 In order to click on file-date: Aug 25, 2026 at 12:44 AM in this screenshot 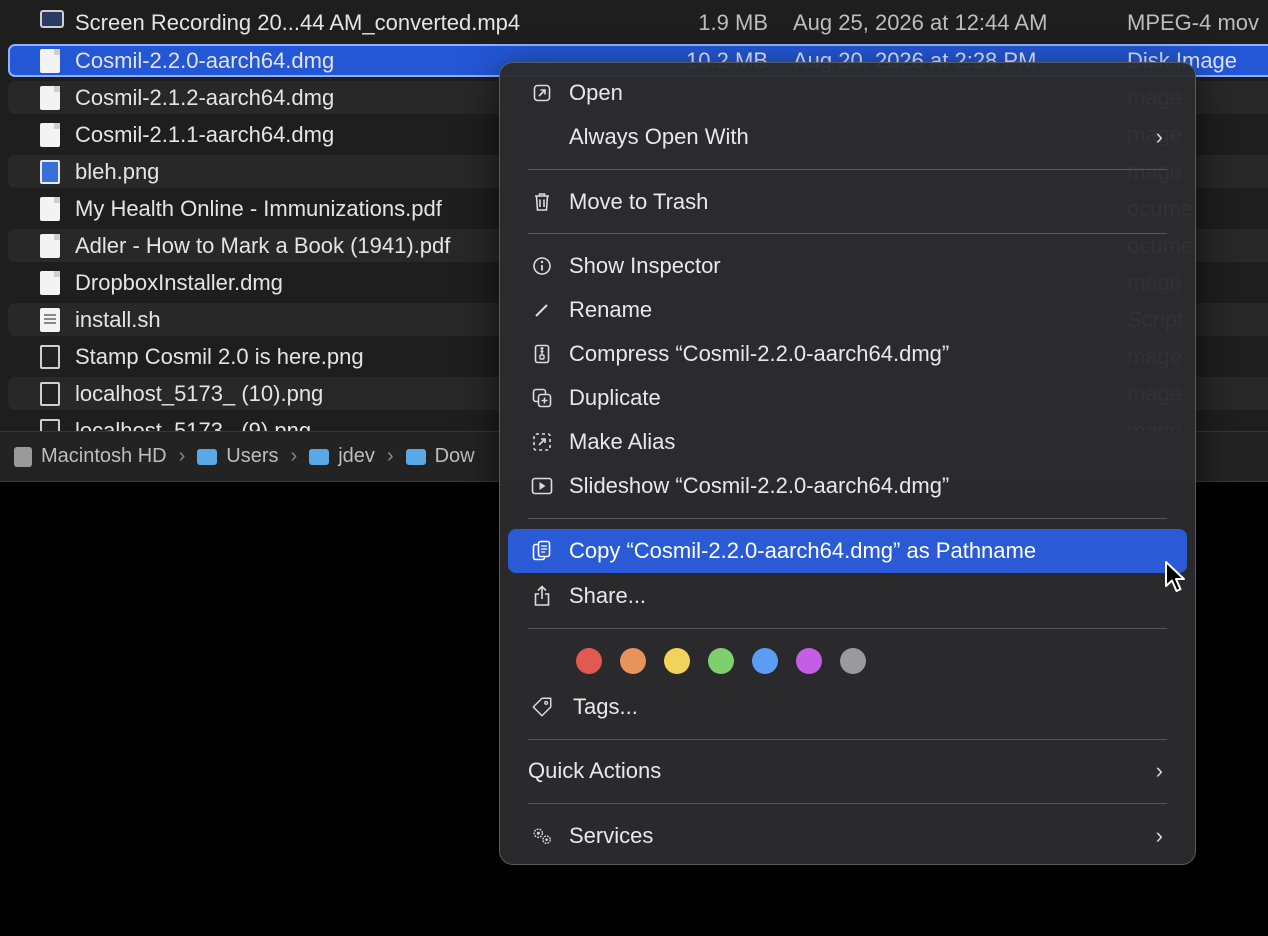, I will do `click(920, 22)`.